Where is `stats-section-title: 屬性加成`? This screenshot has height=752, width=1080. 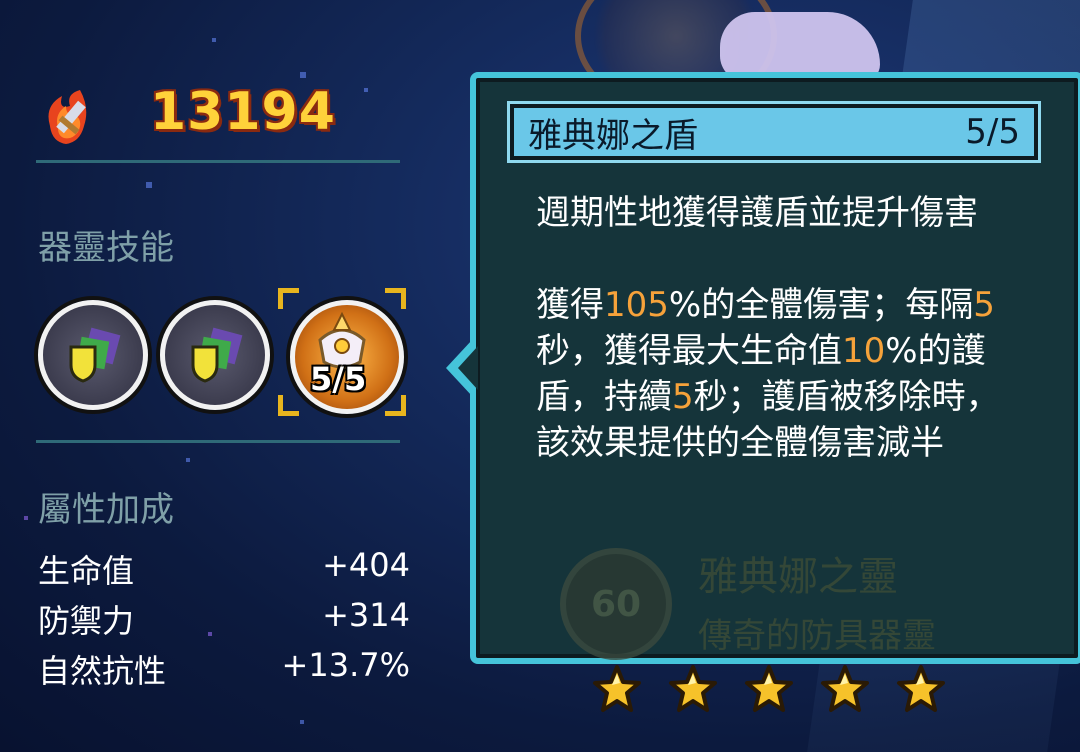 stats-section-title: 屬性加成 is located at coordinates (106, 510).